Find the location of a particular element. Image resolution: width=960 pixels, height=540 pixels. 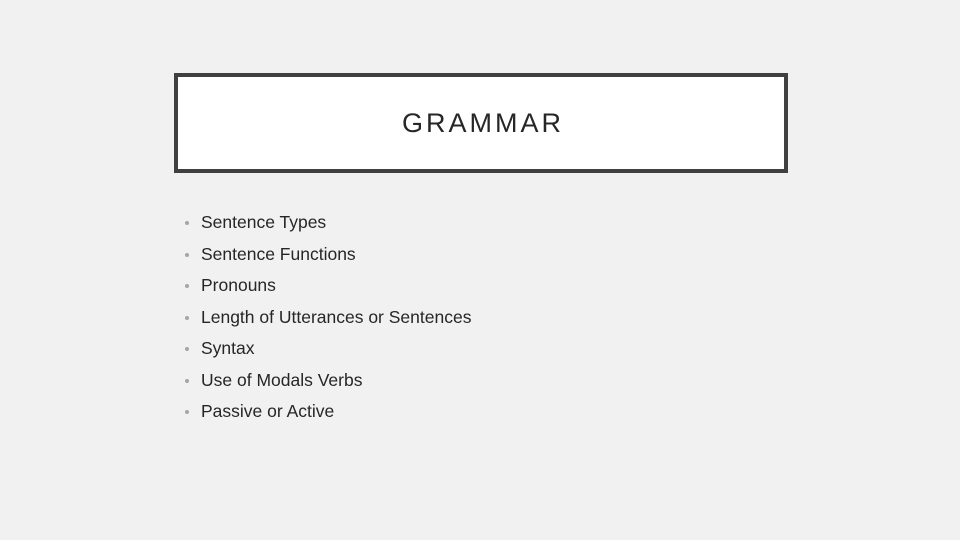

bullet-text: Pronouns is located at coordinates (238, 285).